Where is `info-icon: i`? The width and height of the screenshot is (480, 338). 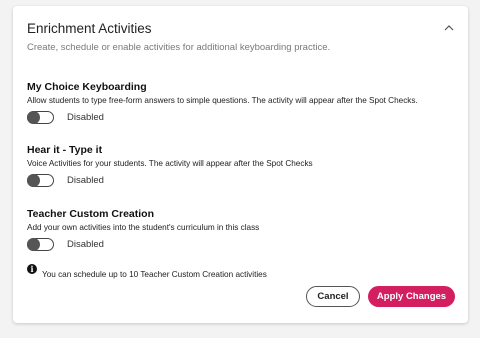
info-icon: i is located at coordinates (32, 269).